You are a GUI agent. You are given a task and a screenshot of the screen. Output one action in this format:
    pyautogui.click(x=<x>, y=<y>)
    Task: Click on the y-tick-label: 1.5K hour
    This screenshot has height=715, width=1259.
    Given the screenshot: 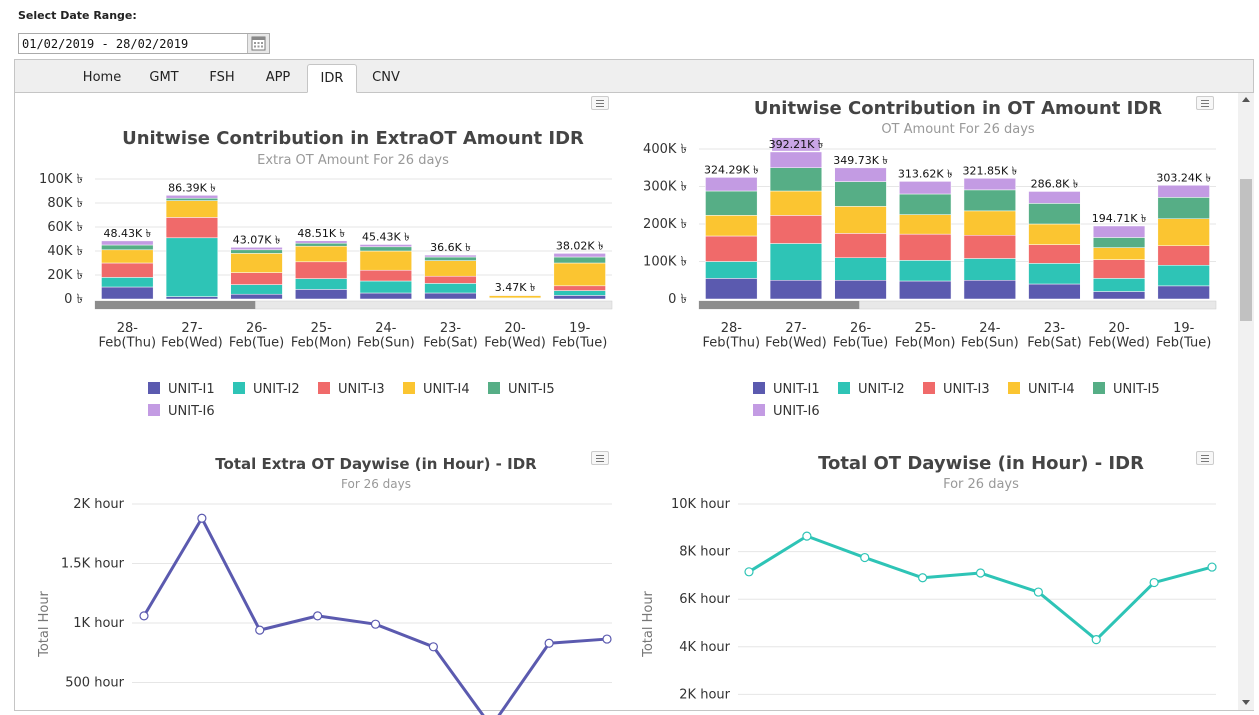 What is the action you would take?
    pyautogui.click(x=93, y=564)
    